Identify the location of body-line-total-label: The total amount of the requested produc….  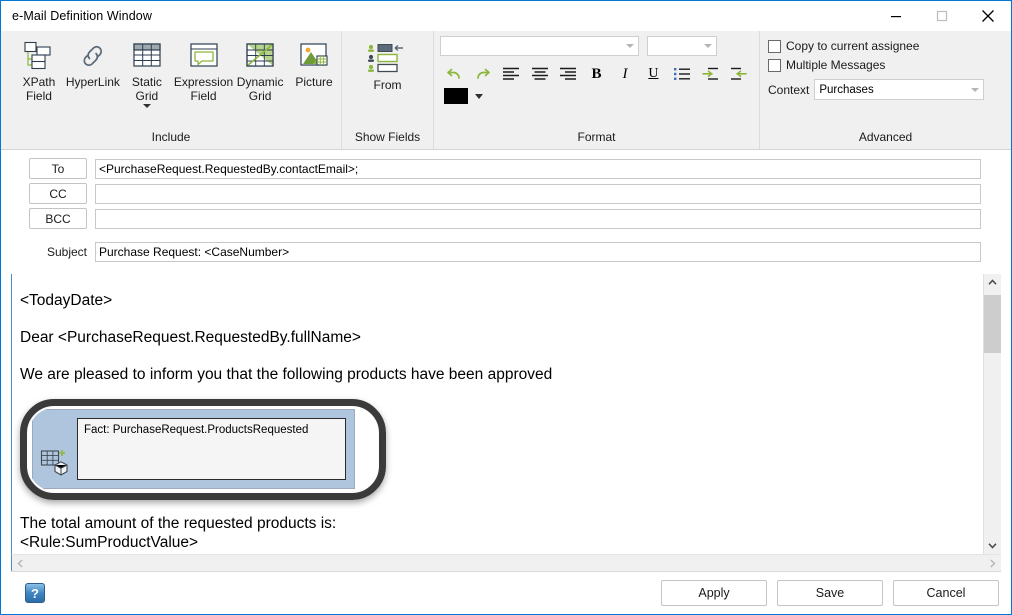
(178, 523).